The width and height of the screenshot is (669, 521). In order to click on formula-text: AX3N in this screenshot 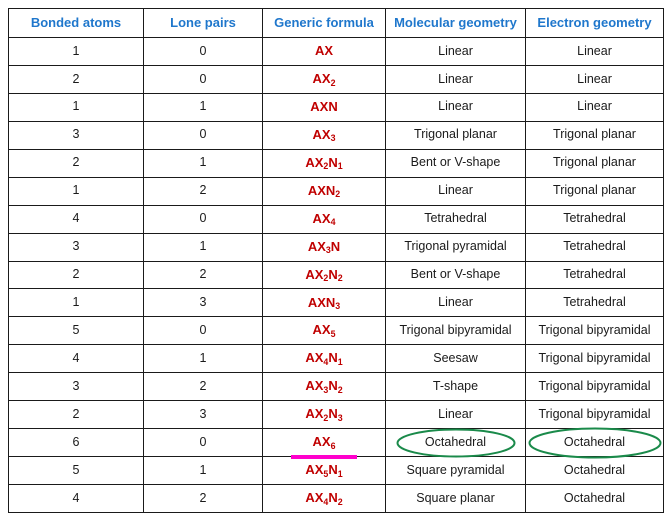, I will do `click(324, 247)`.